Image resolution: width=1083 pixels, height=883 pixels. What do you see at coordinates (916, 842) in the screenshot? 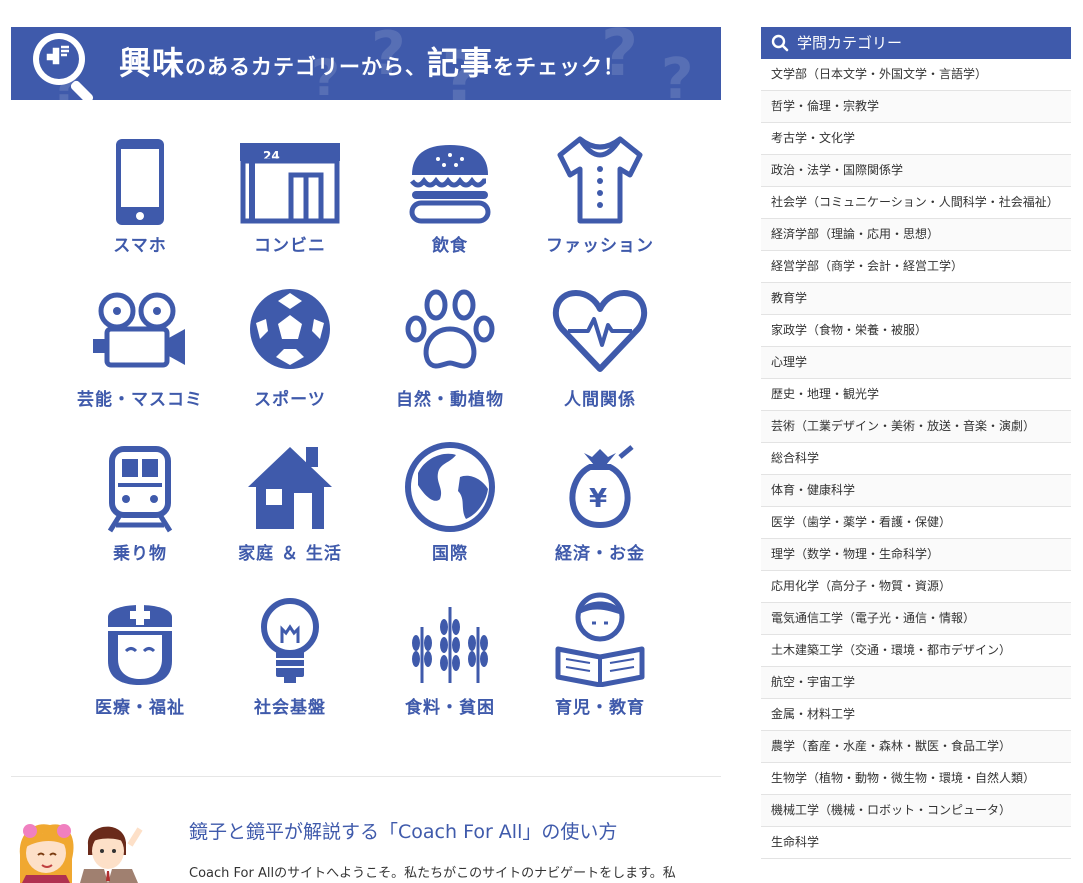
I see `sidebar-item: 生命科学` at bounding box center [916, 842].